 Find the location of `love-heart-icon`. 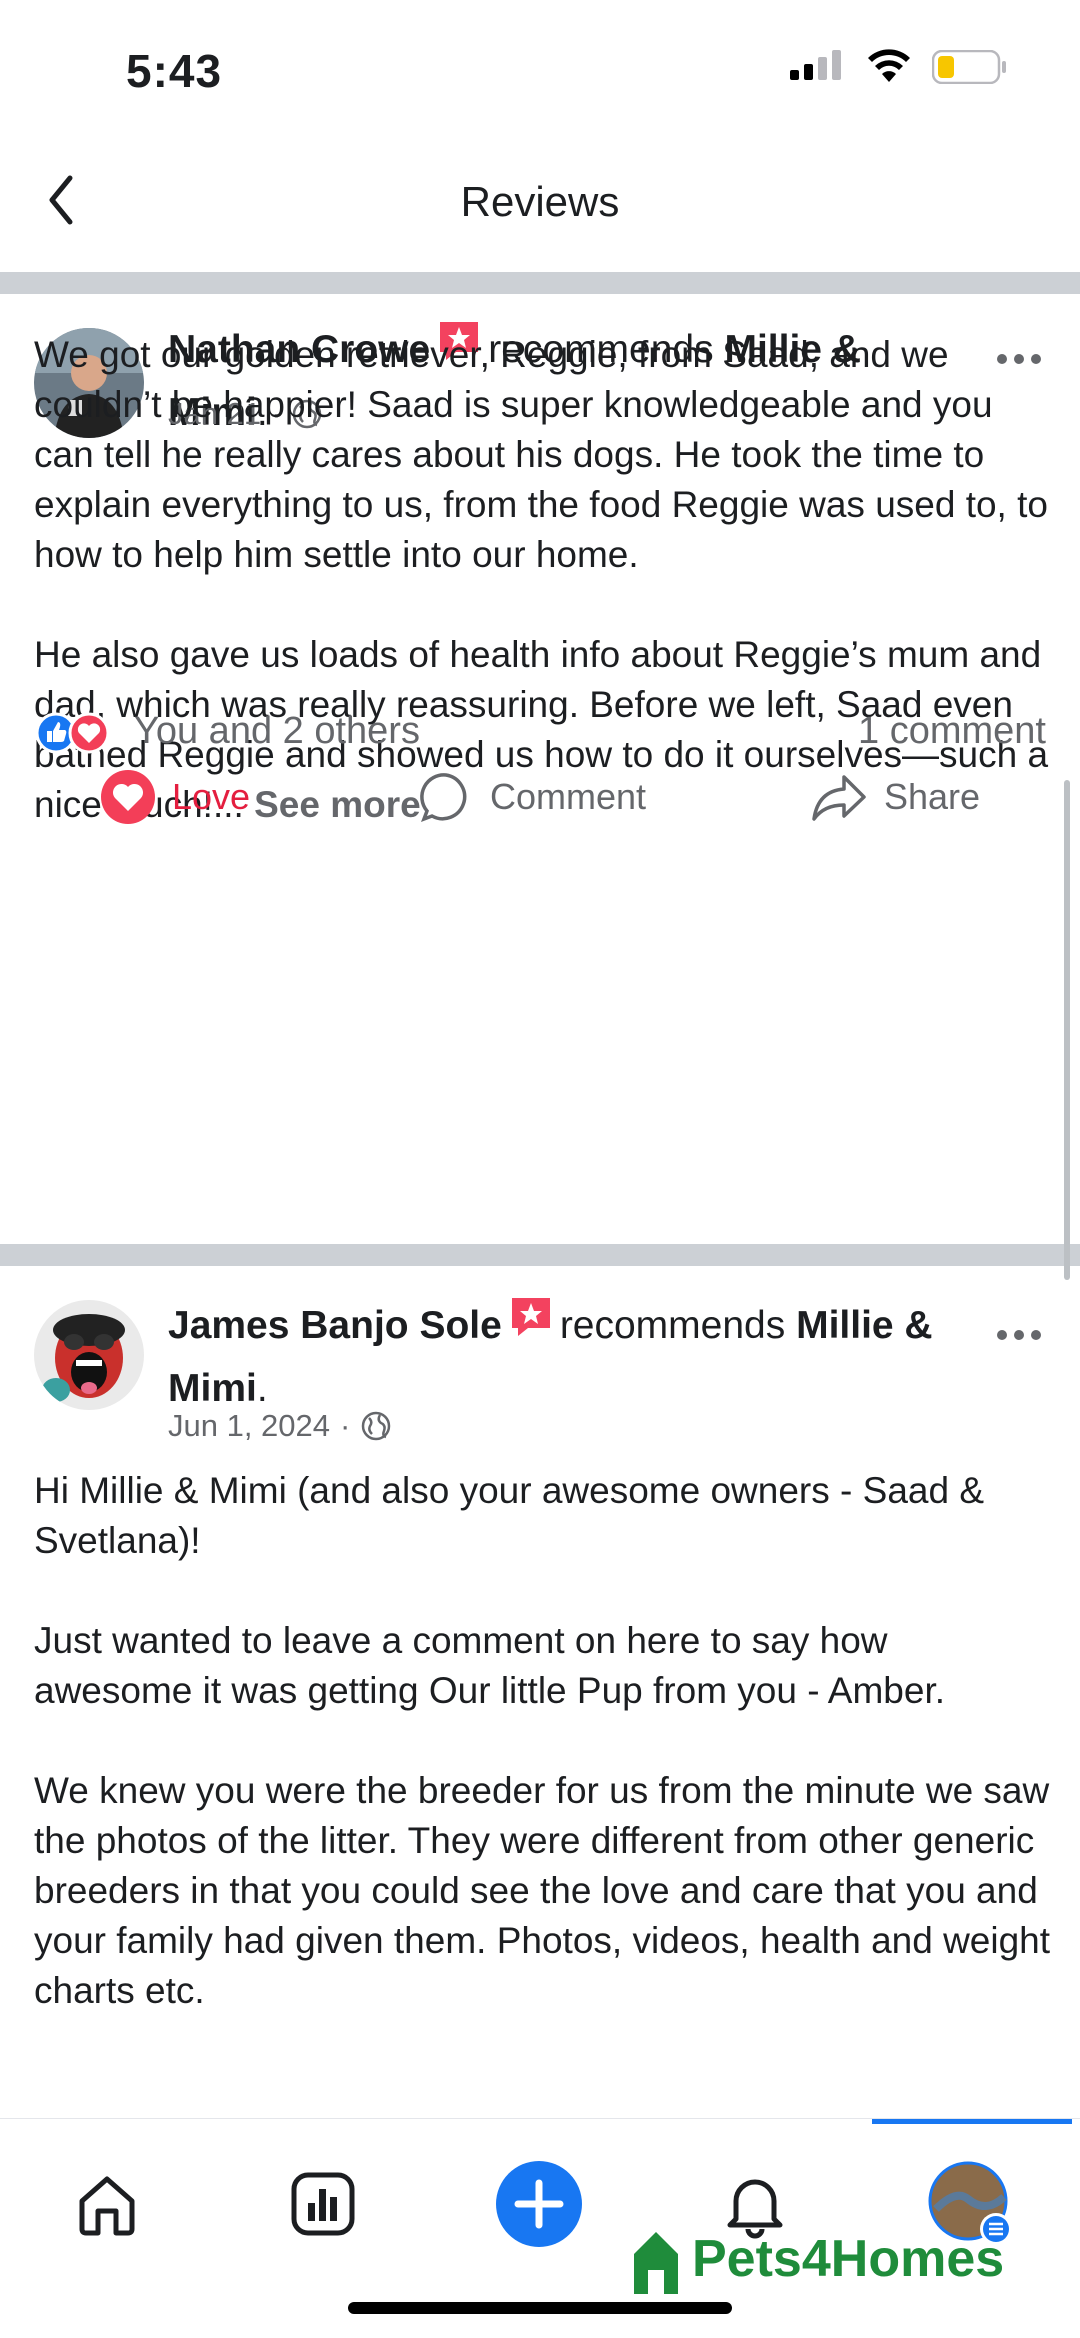

love-heart-icon is located at coordinates (128, 797).